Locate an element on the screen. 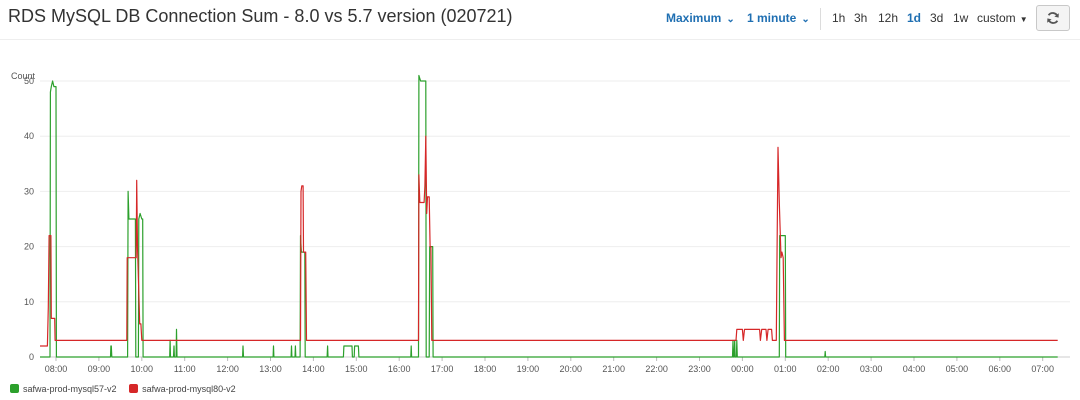 This screenshot has width=1080, height=400. caret-down-icon: ▼ is located at coordinates (1023, 19).